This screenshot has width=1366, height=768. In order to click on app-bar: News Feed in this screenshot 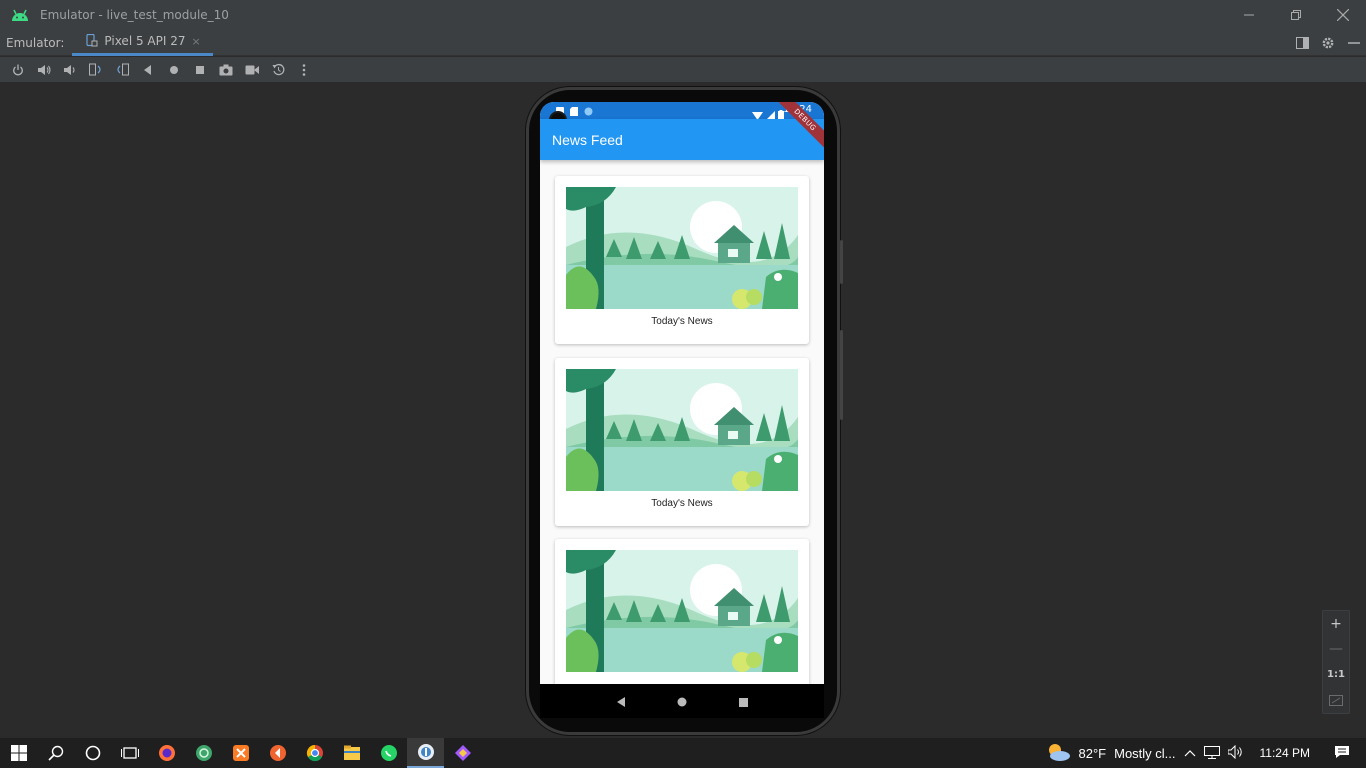, I will do `click(682, 139)`.